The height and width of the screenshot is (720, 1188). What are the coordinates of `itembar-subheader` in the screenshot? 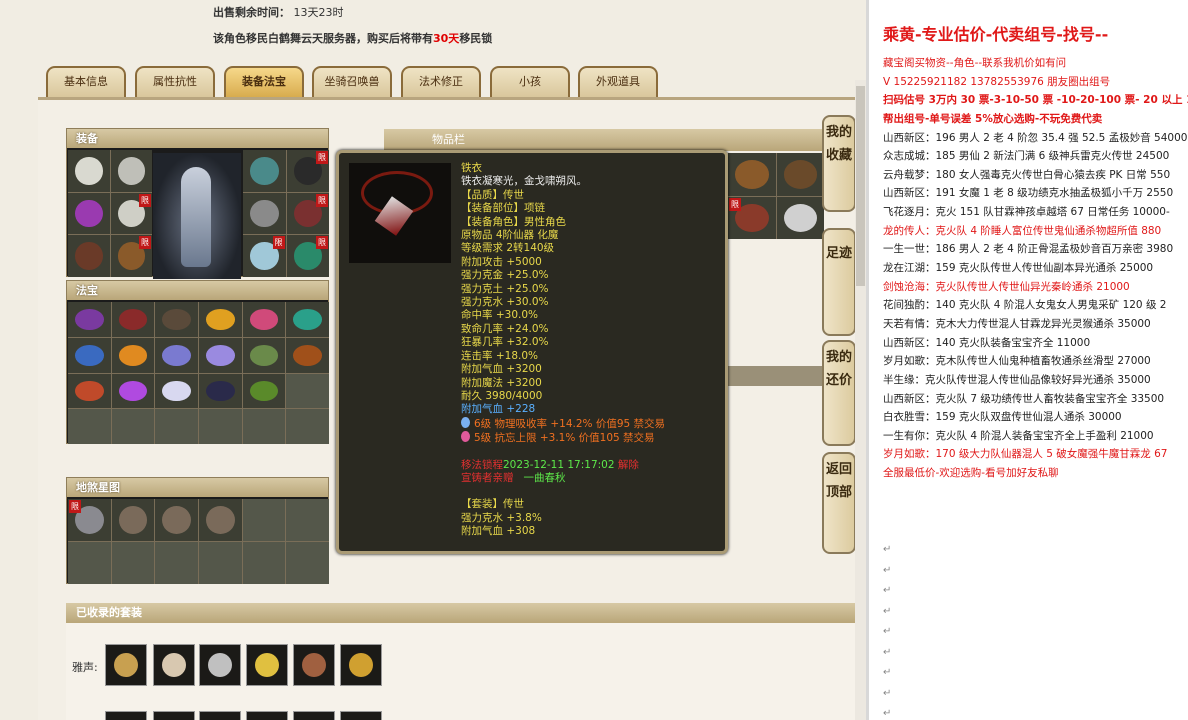 It's located at (776, 376).